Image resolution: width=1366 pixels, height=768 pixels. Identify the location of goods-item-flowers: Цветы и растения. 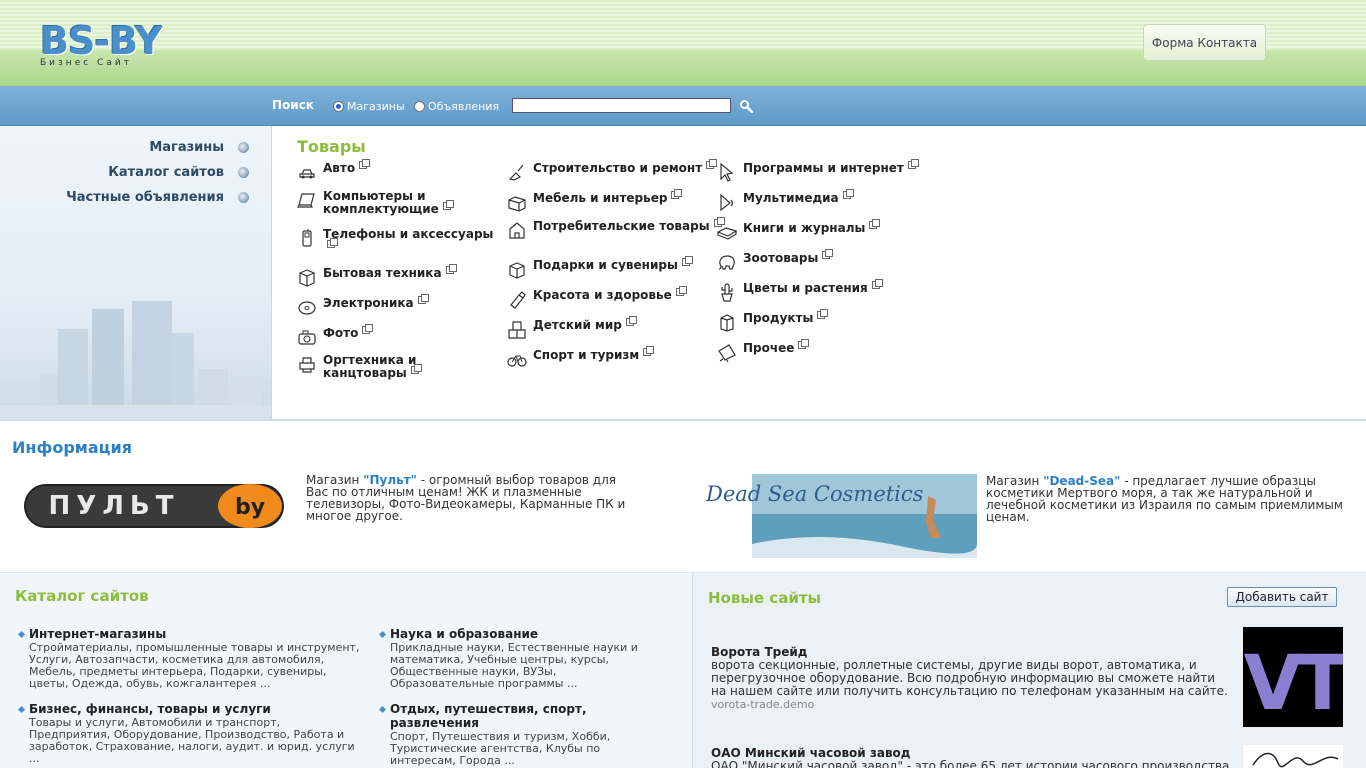
(825, 290).